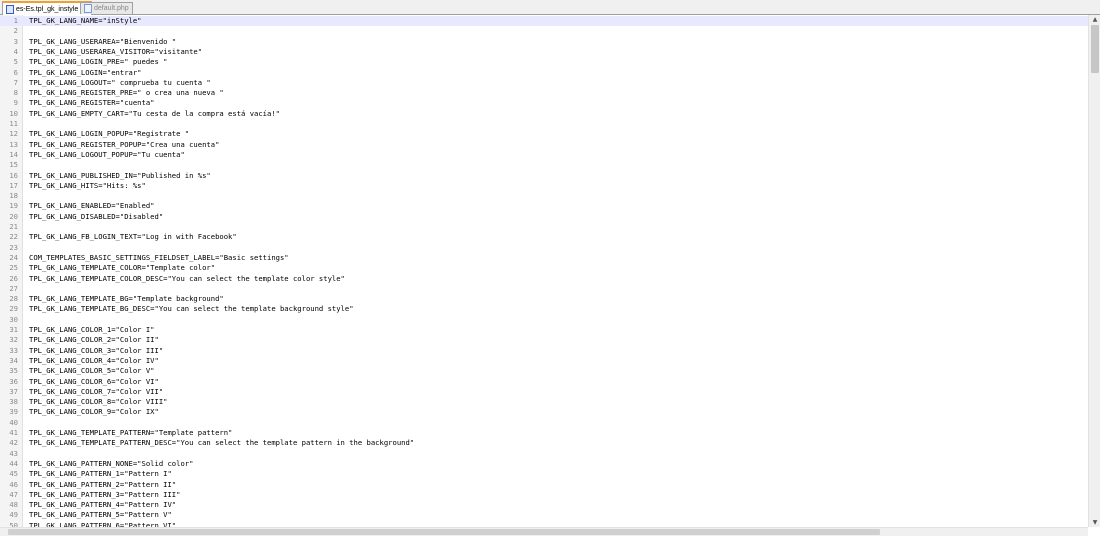  What do you see at coordinates (13, 319) in the screenshot?
I see `line-number: 30` at bounding box center [13, 319].